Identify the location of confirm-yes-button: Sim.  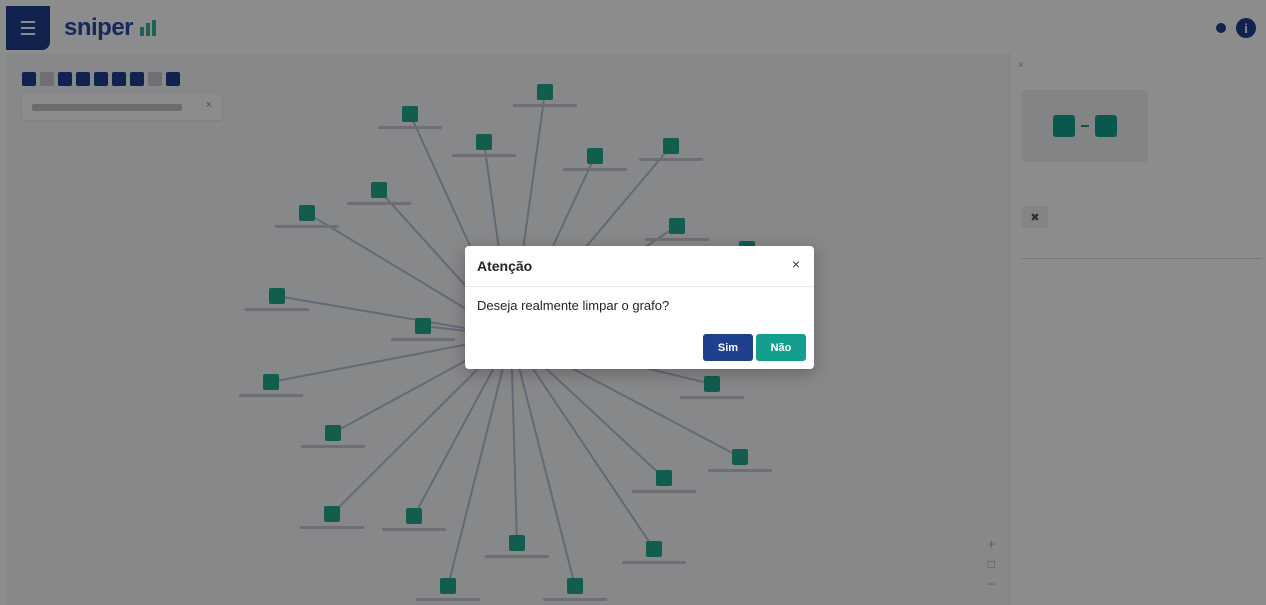
(728, 347).